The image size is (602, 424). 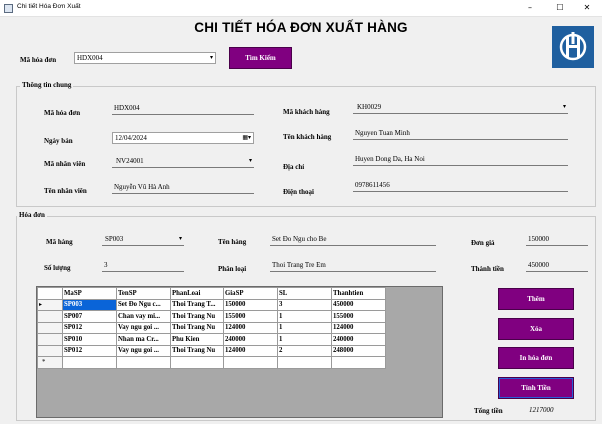 I want to click on table-cell: 3, so click(x=304, y=304).